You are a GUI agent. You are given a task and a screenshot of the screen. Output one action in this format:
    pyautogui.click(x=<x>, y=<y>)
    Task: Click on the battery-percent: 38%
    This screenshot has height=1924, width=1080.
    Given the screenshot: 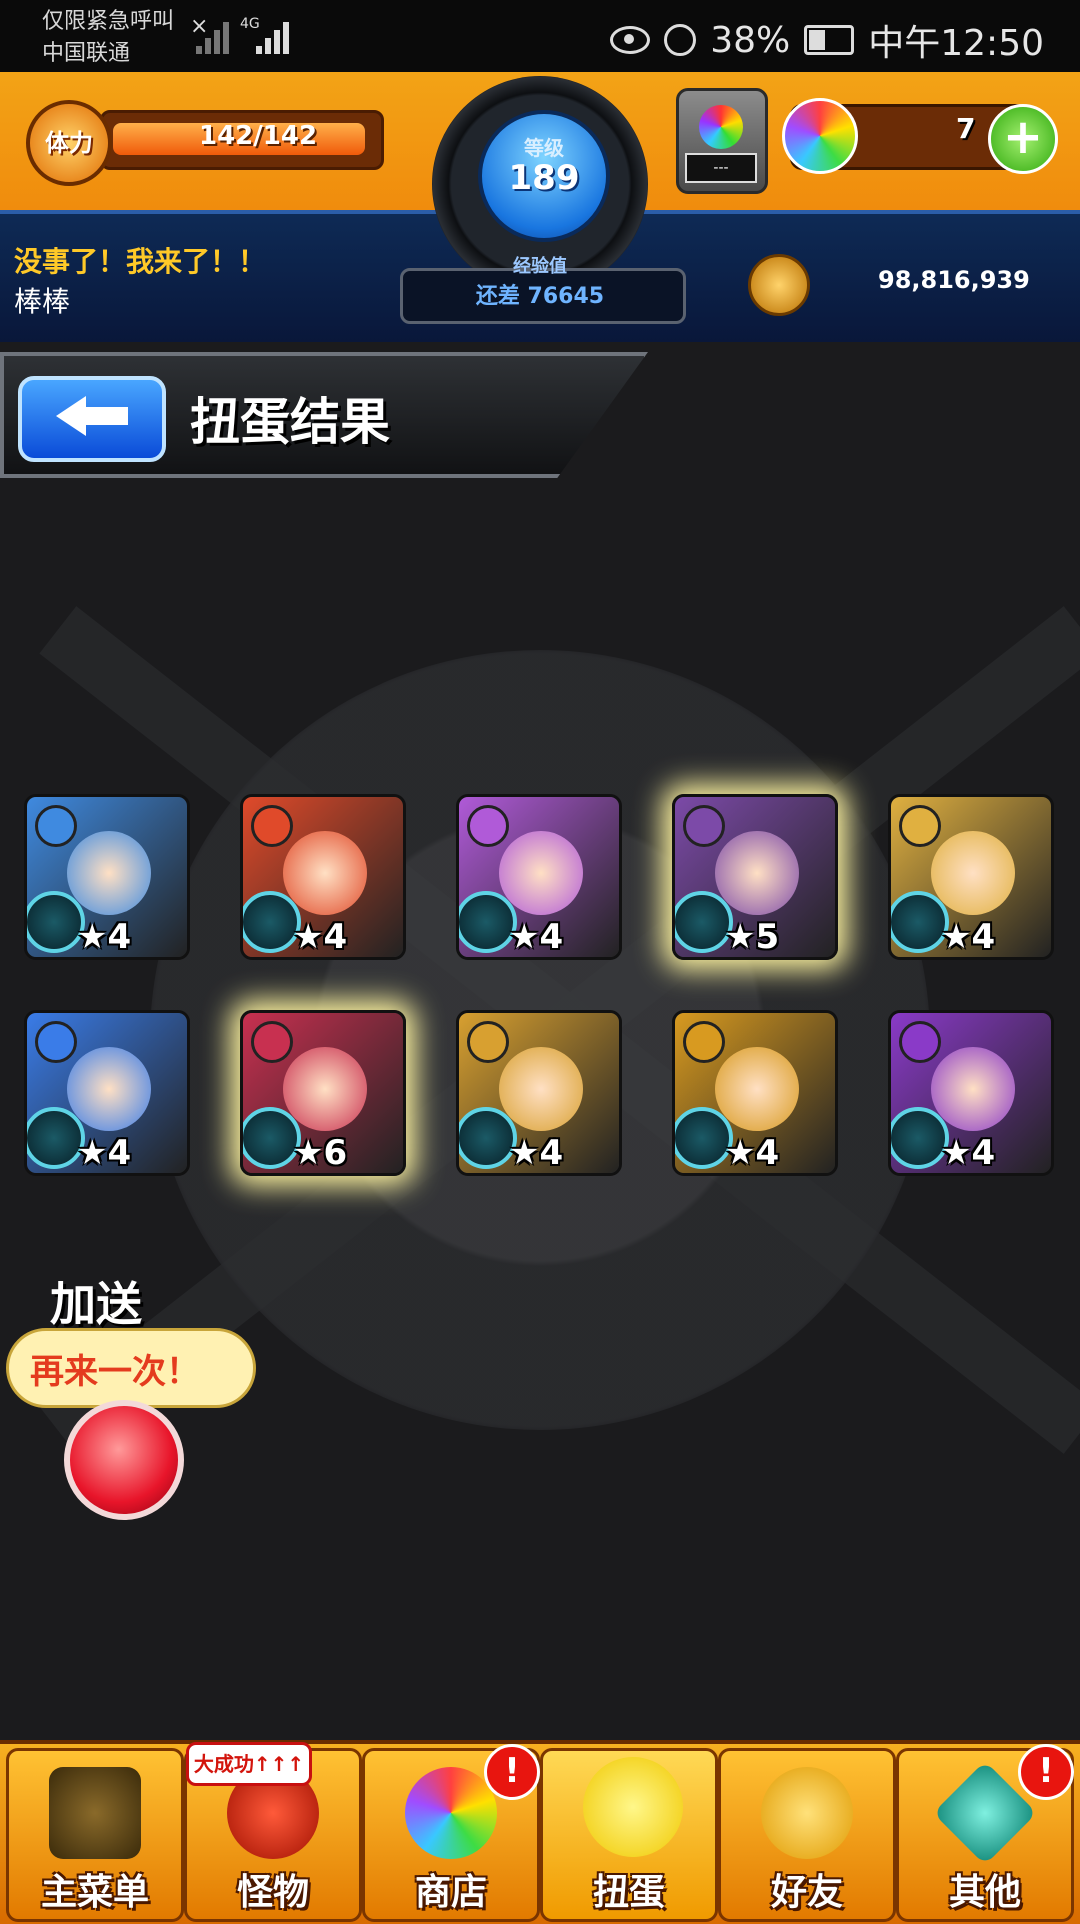 What is the action you would take?
    pyautogui.click(x=750, y=40)
    